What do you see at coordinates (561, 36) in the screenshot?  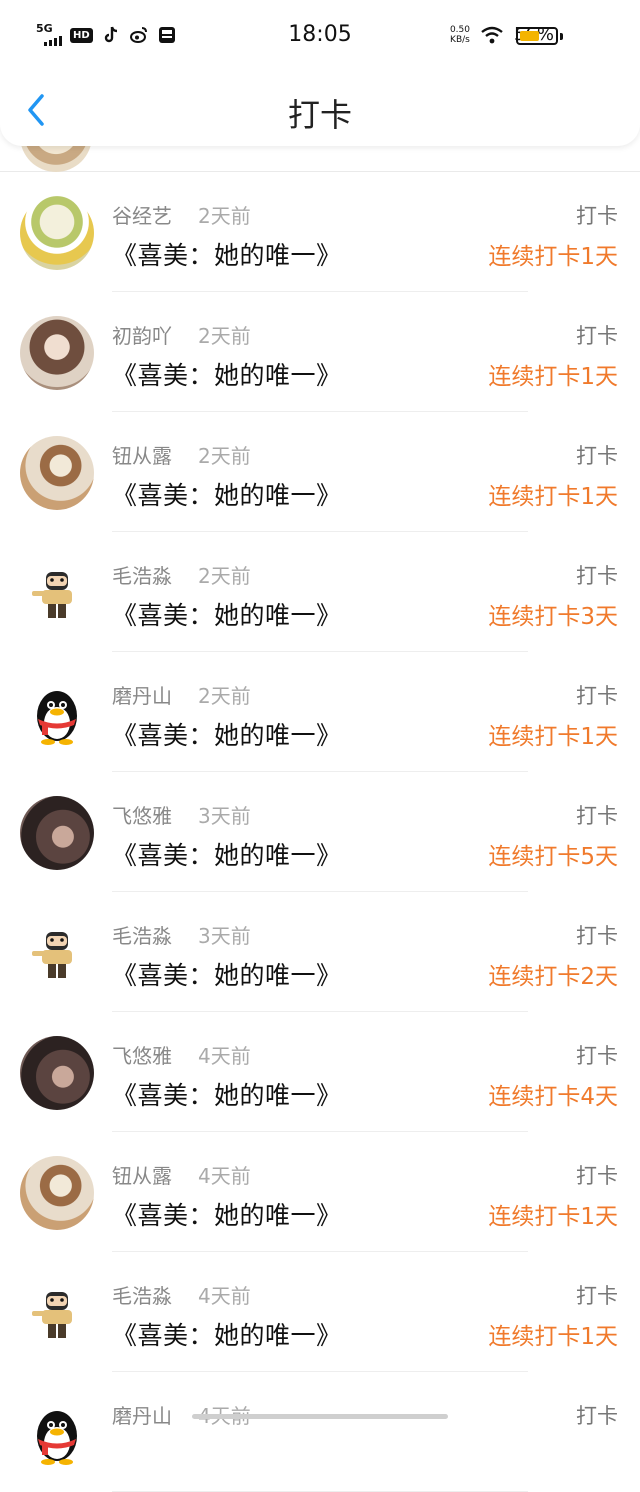 I see `battery-cap` at bounding box center [561, 36].